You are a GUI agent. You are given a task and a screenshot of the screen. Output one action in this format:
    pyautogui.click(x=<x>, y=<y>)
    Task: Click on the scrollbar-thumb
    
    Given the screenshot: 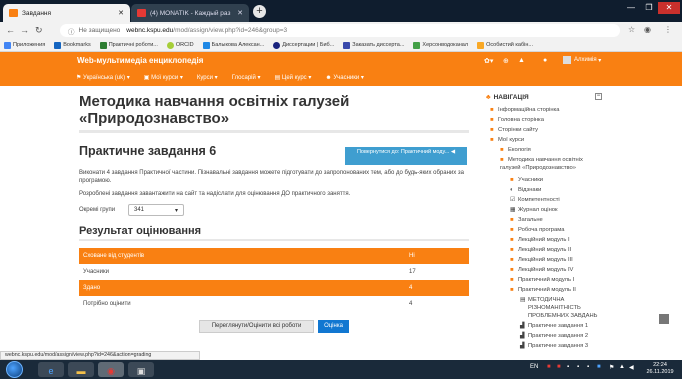 What is the action you would take?
    pyautogui.click(x=664, y=319)
    